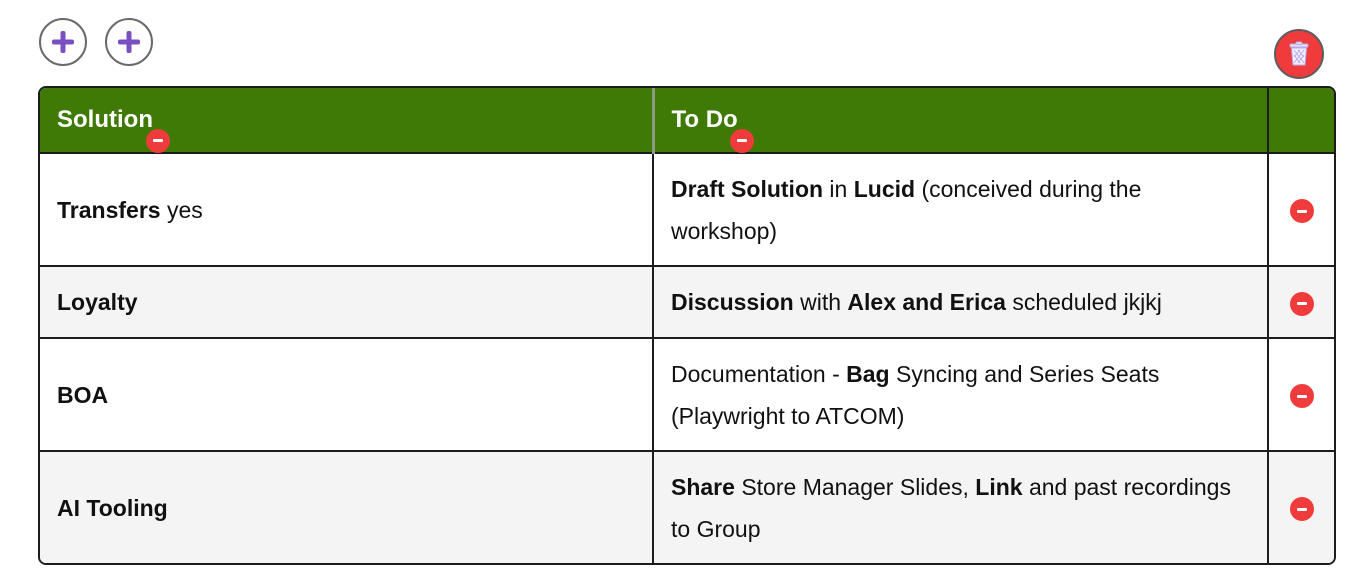 The height and width of the screenshot is (581, 1356). What do you see at coordinates (868, 373) in the screenshot?
I see `bold-text: Bag` at bounding box center [868, 373].